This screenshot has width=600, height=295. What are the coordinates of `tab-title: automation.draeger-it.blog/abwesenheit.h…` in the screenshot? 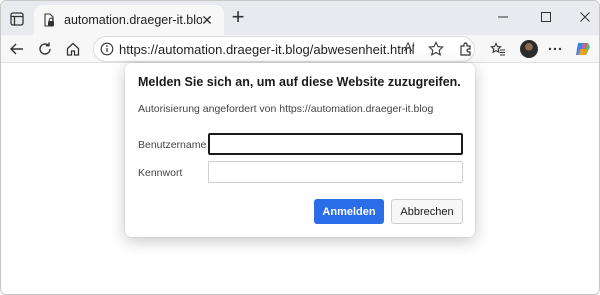 It's located at (133, 20).